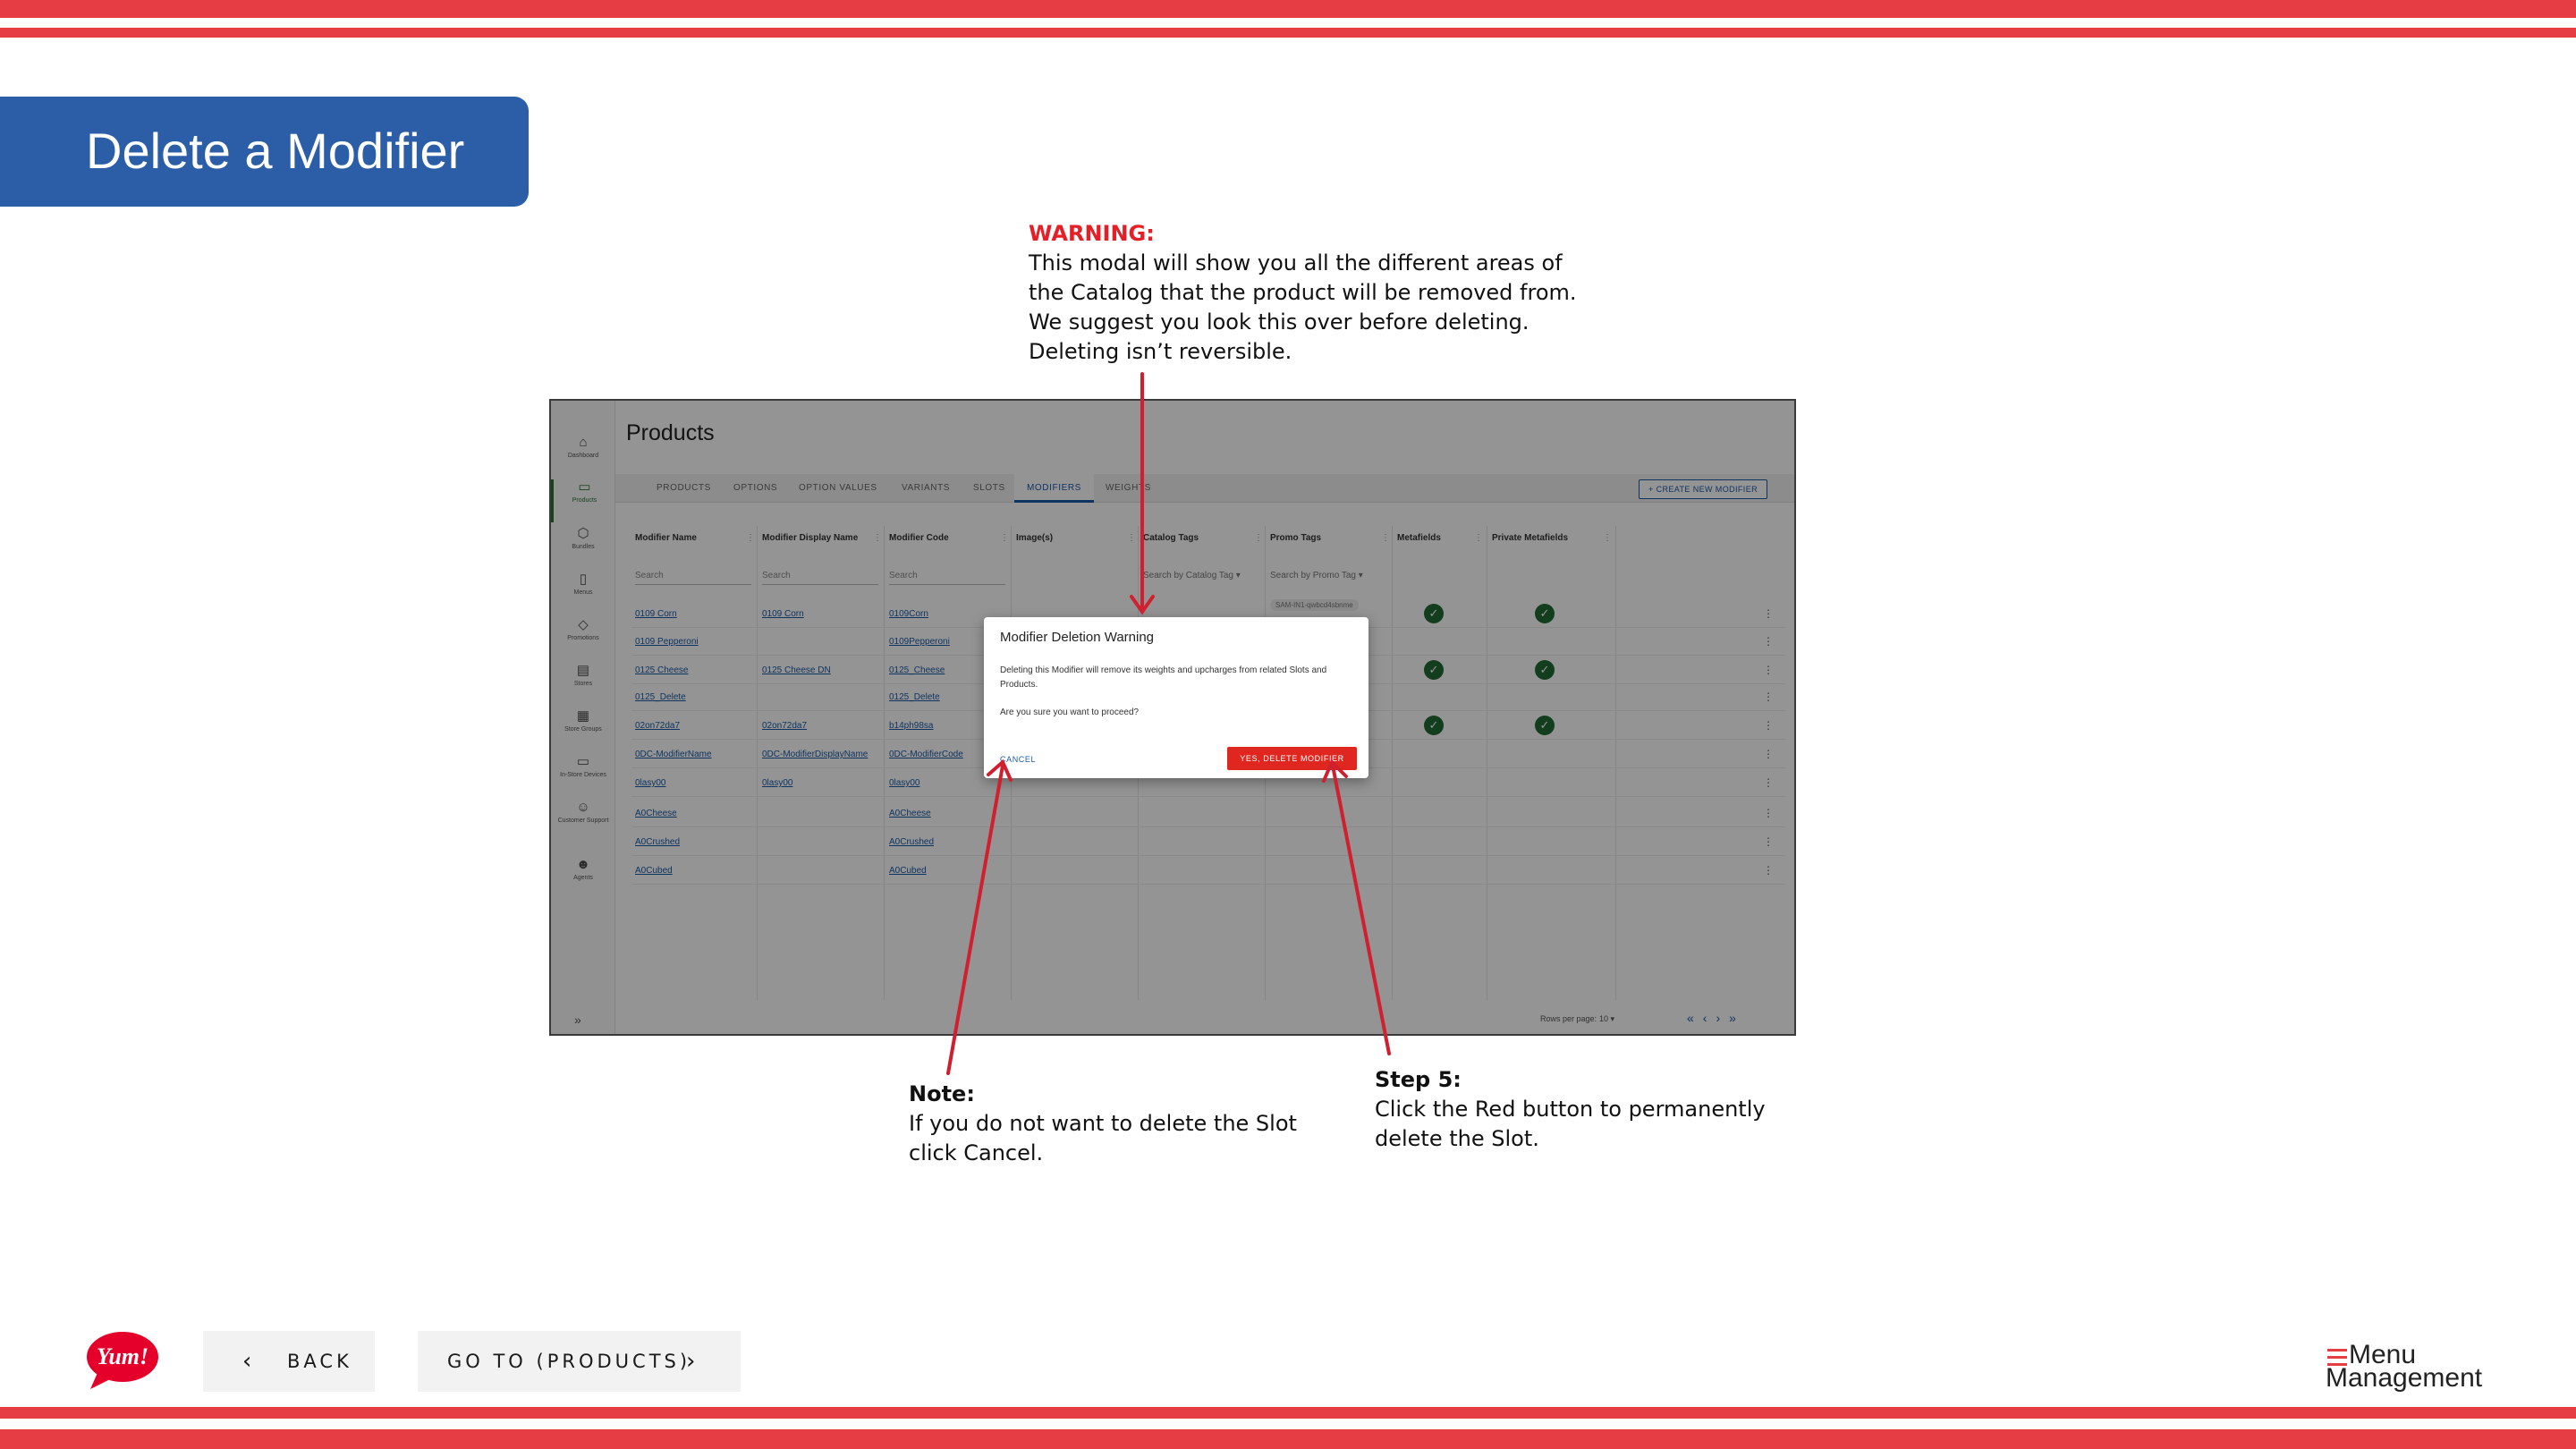  Describe the element at coordinates (1457, 1138) in the screenshot. I see `step5-line: delete the Slot.` at that location.